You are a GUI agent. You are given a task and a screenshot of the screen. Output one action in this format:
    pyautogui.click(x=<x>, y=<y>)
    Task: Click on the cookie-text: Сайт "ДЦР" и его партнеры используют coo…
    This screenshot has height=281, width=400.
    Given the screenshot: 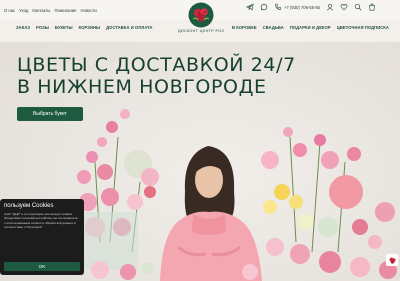 What is the action you would take?
    pyautogui.click(x=41, y=221)
    